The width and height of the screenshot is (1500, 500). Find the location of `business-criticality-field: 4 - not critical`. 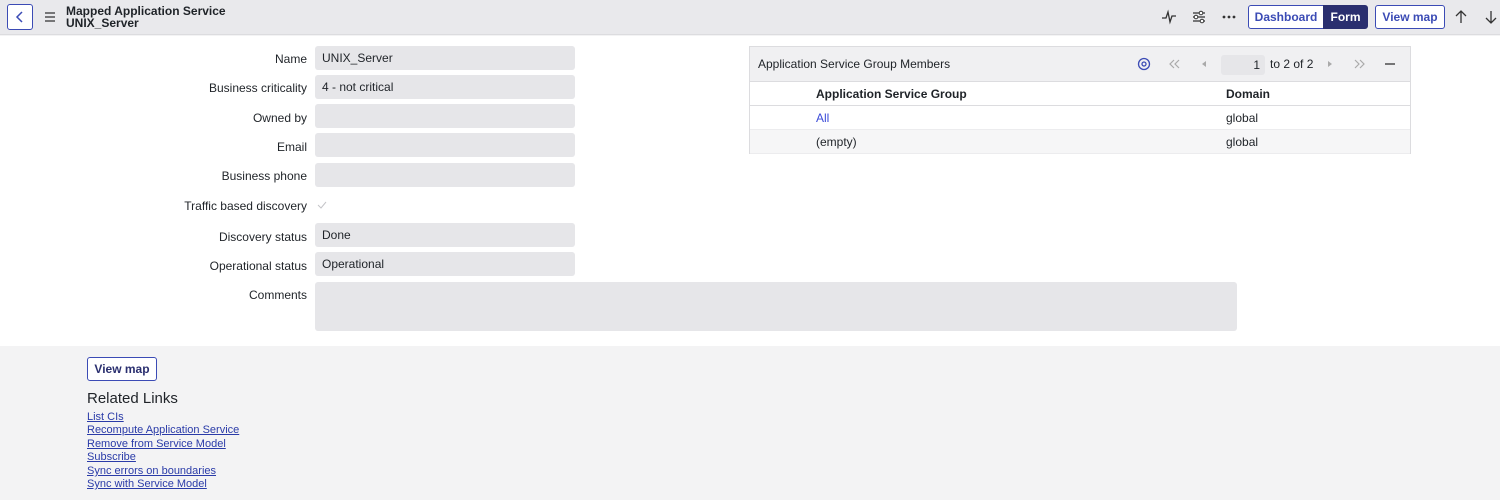

business-criticality-field: 4 - not critical is located at coordinates (445, 87).